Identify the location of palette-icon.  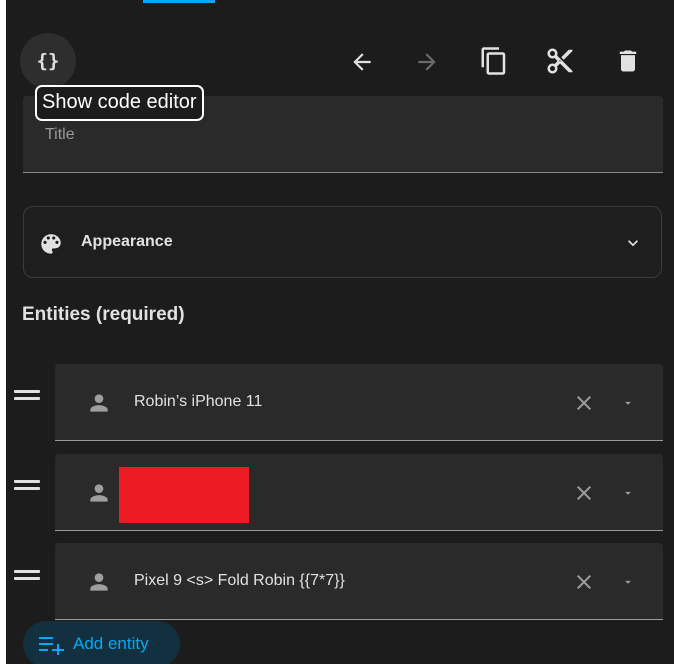
(51, 244).